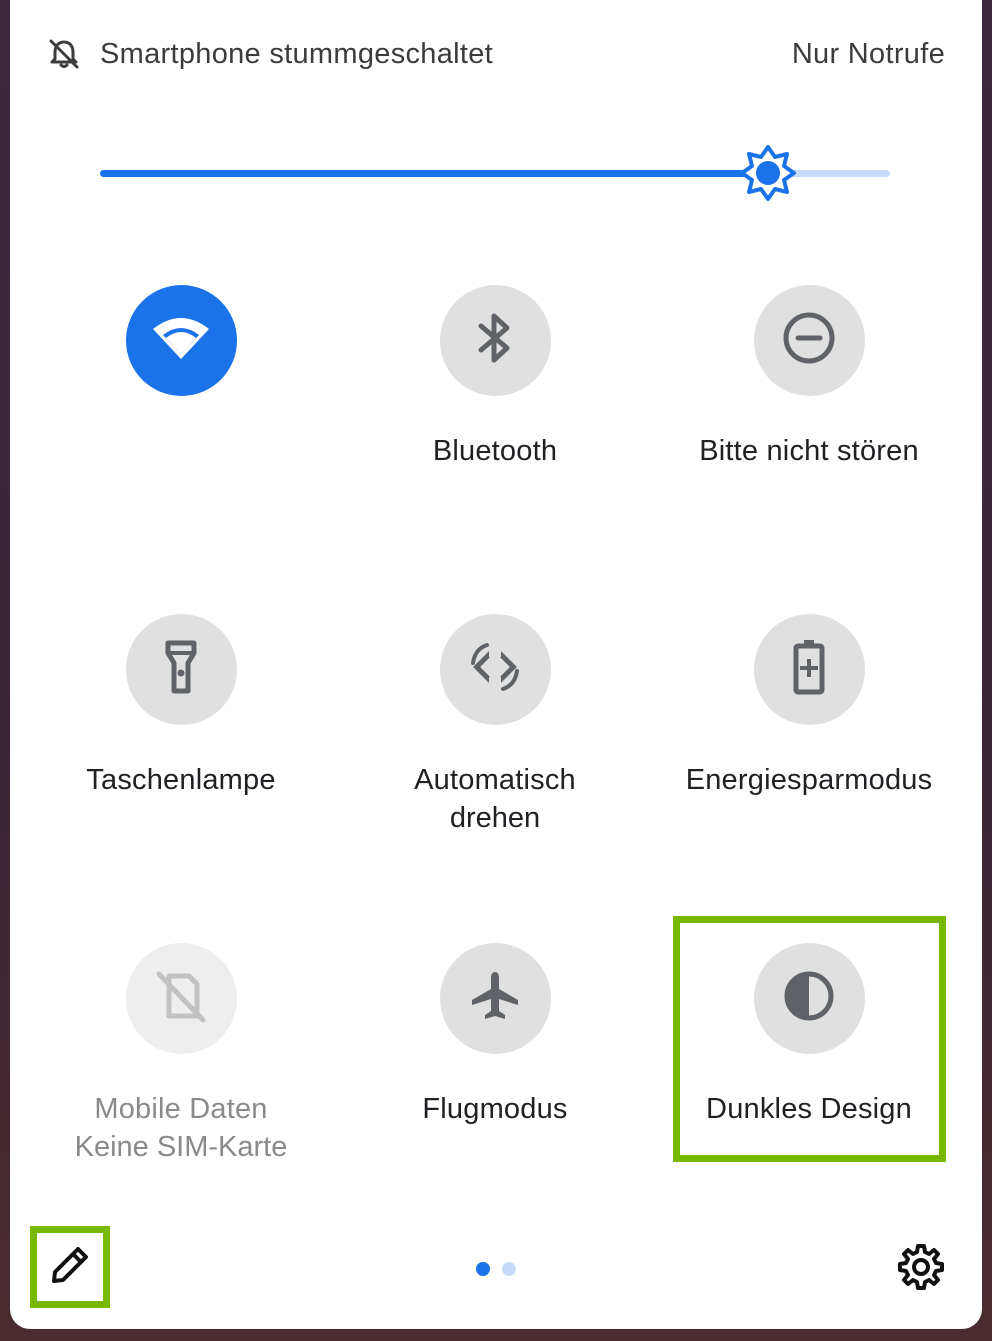 This screenshot has height=1341, width=992. I want to click on flashlight-icon, so click(181, 669).